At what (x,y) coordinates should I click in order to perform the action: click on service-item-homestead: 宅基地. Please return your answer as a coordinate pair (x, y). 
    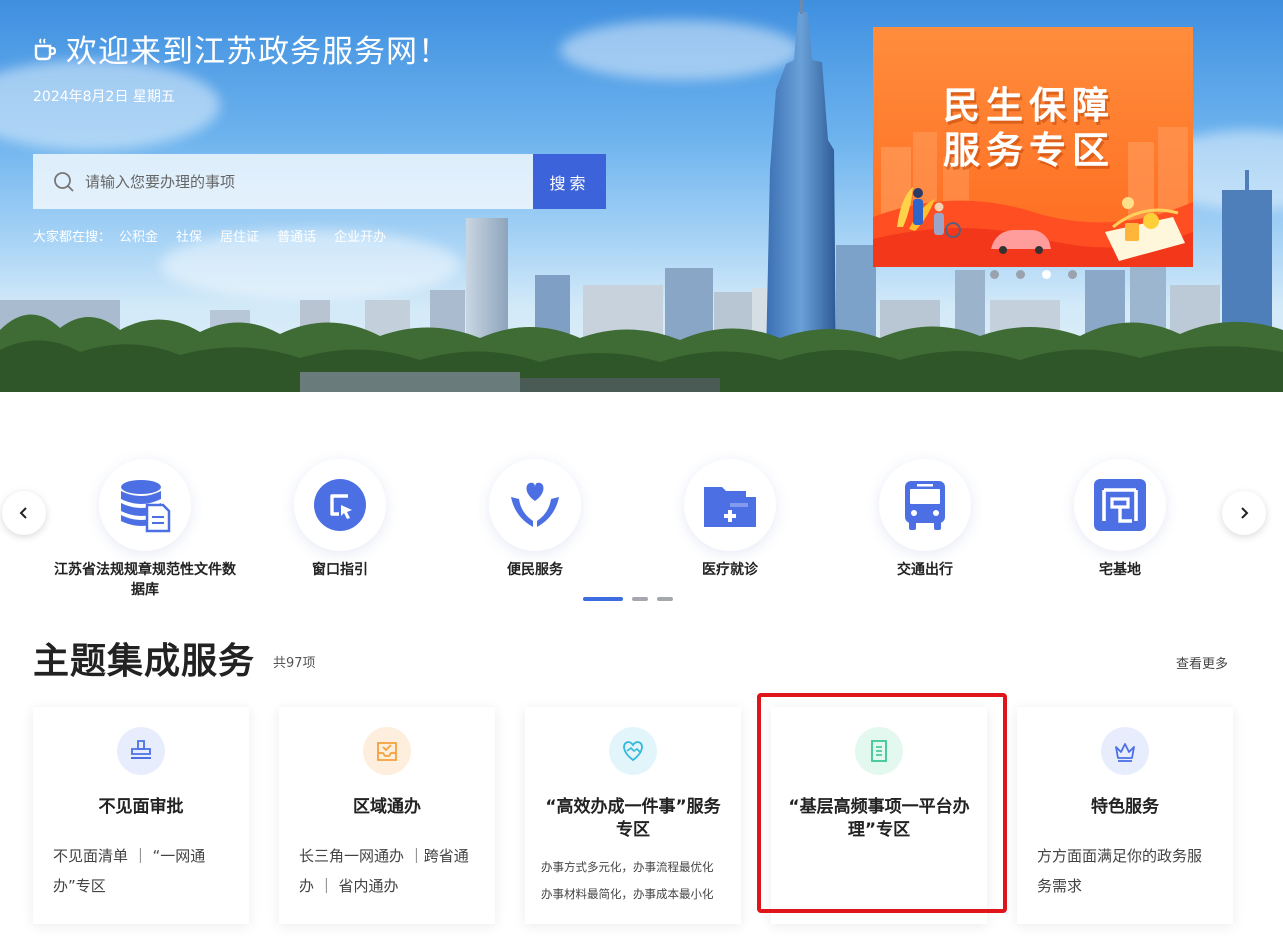
    Looking at the image, I should click on (1120, 519).